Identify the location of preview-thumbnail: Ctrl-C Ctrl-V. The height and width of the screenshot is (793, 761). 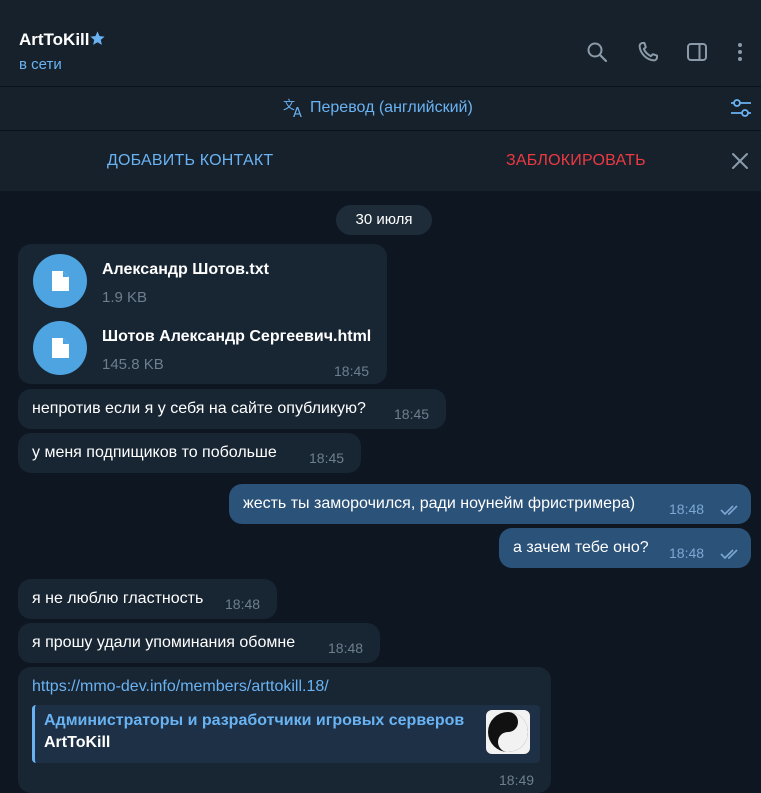
(508, 732).